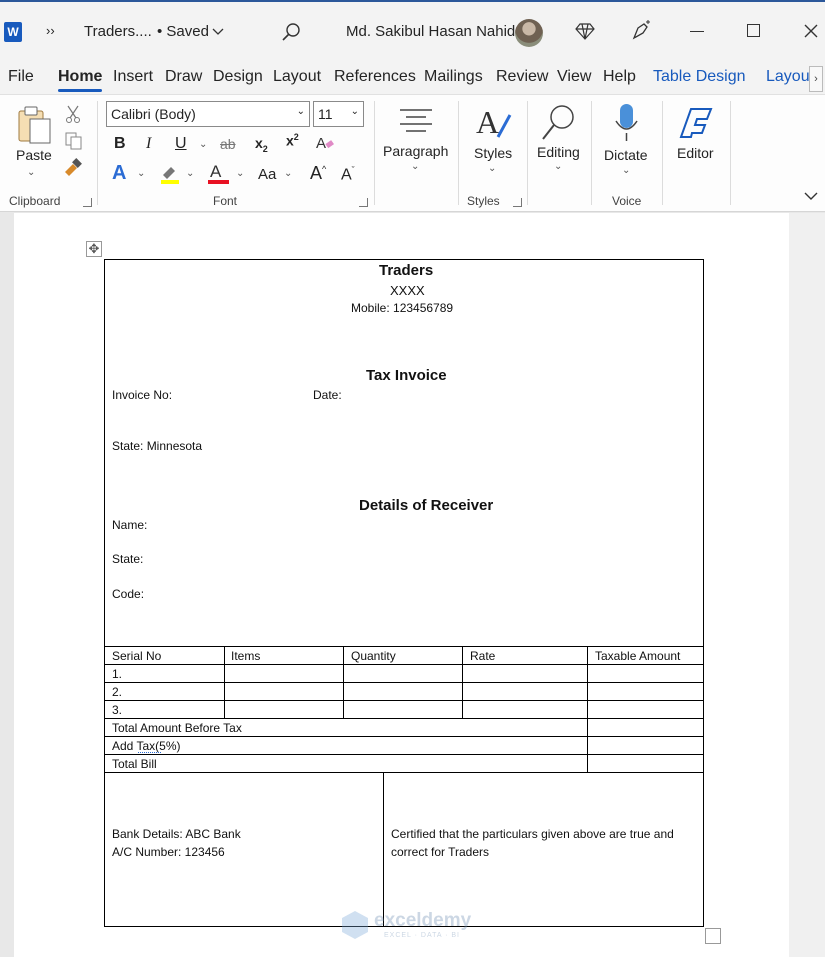  What do you see at coordinates (453, 77) in the screenshot?
I see `tab-mailings: Mailings` at bounding box center [453, 77].